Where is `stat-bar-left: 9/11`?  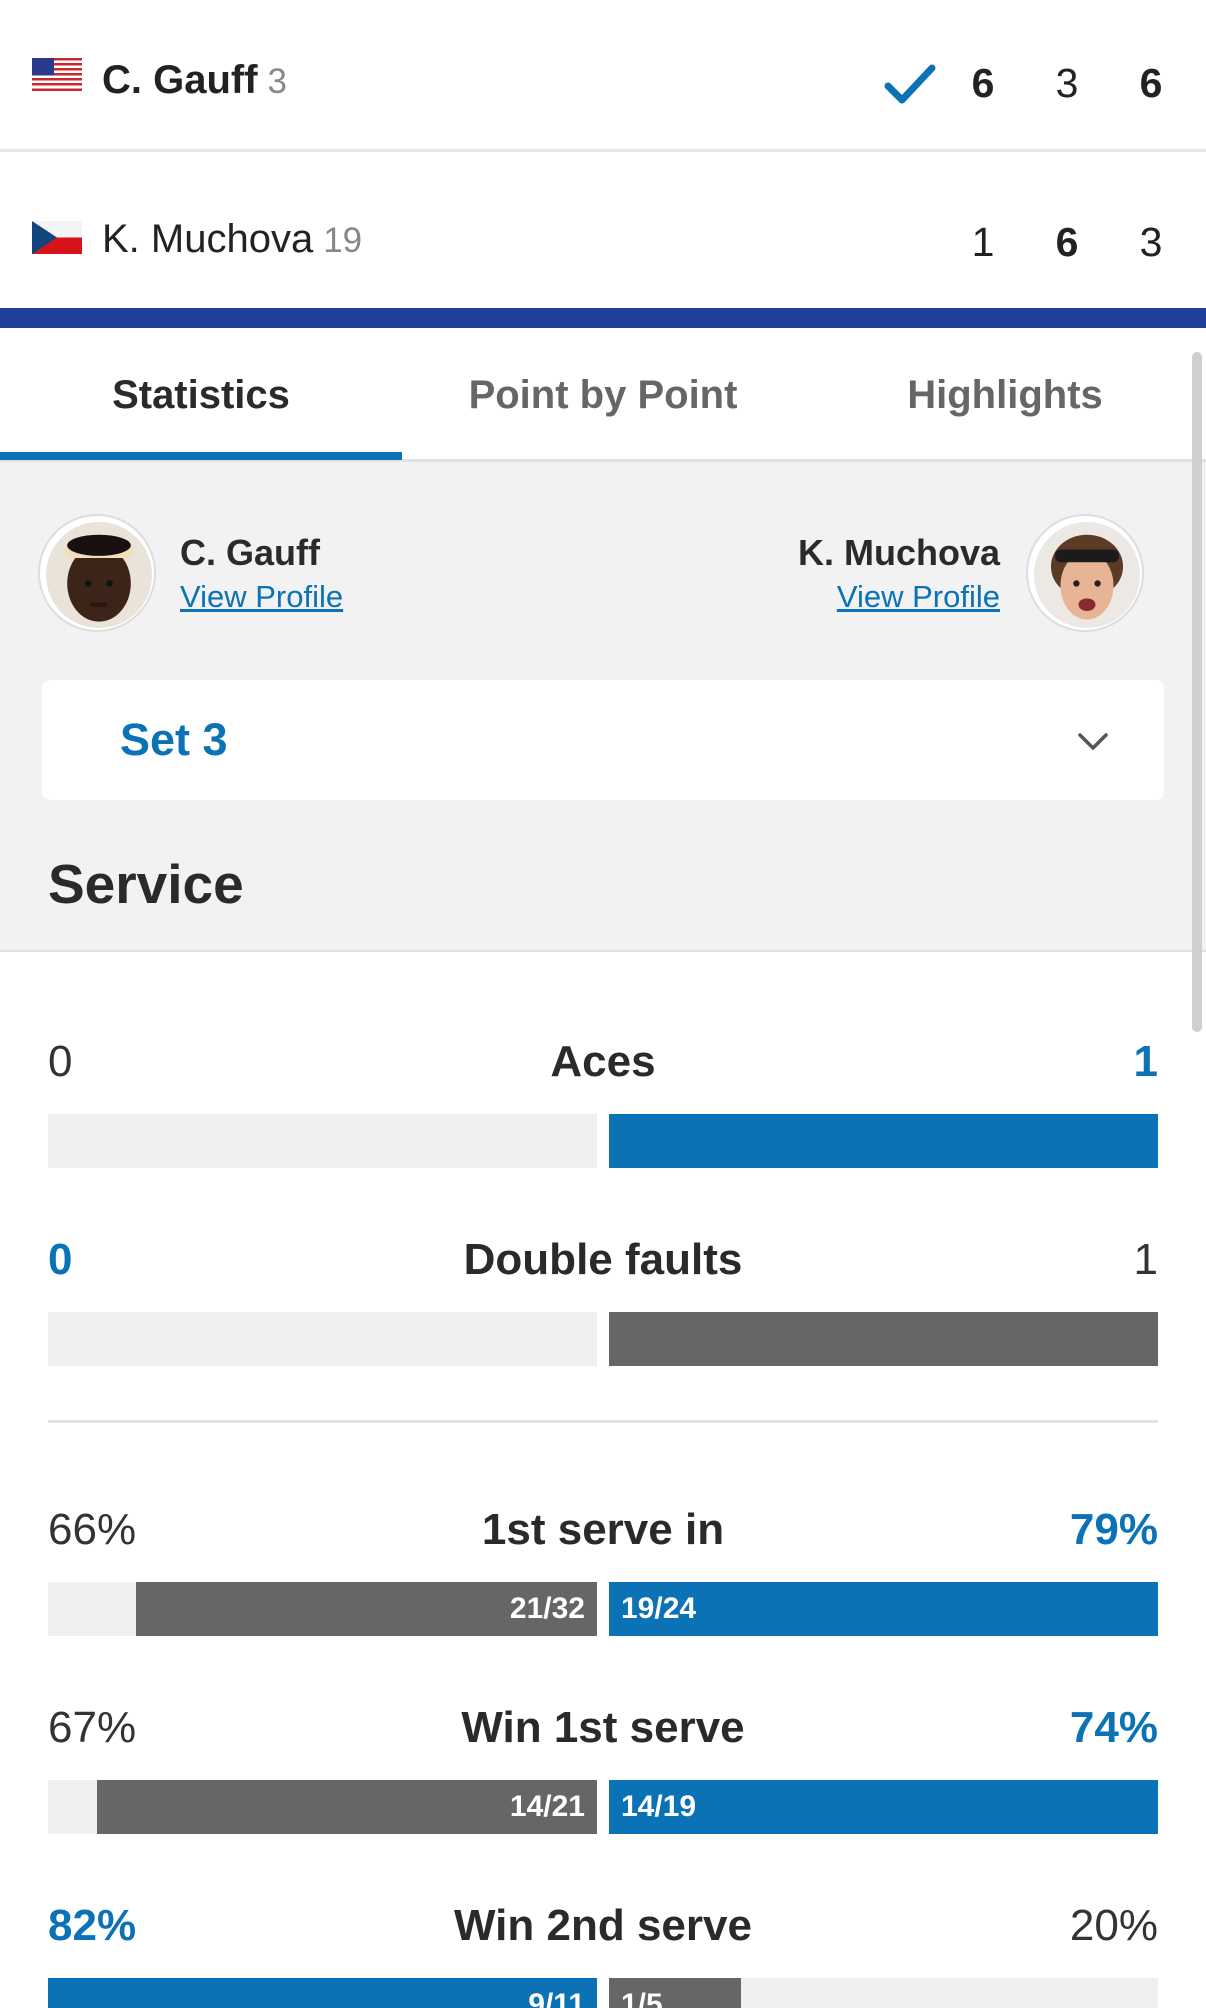
stat-bar-left: 9/11 is located at coordinates (322, 1993).